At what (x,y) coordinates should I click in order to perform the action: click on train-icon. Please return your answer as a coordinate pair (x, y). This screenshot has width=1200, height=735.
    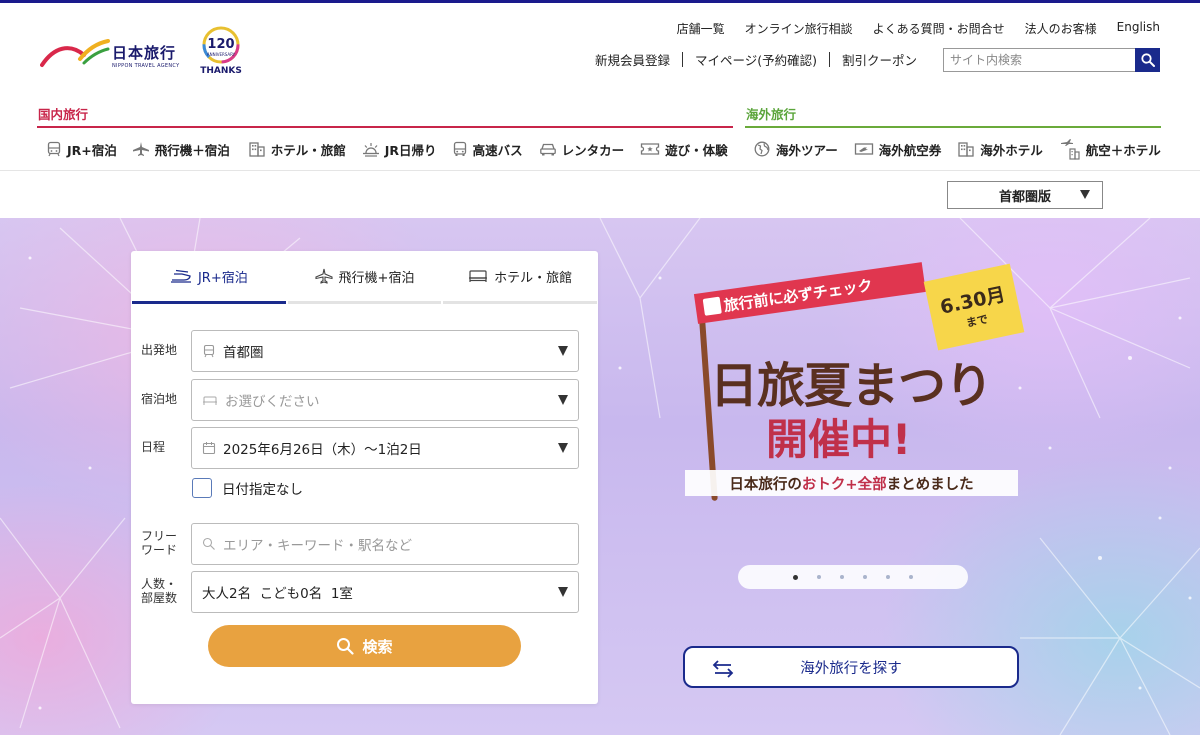
    Looking at the image, I should click on (180, 276).